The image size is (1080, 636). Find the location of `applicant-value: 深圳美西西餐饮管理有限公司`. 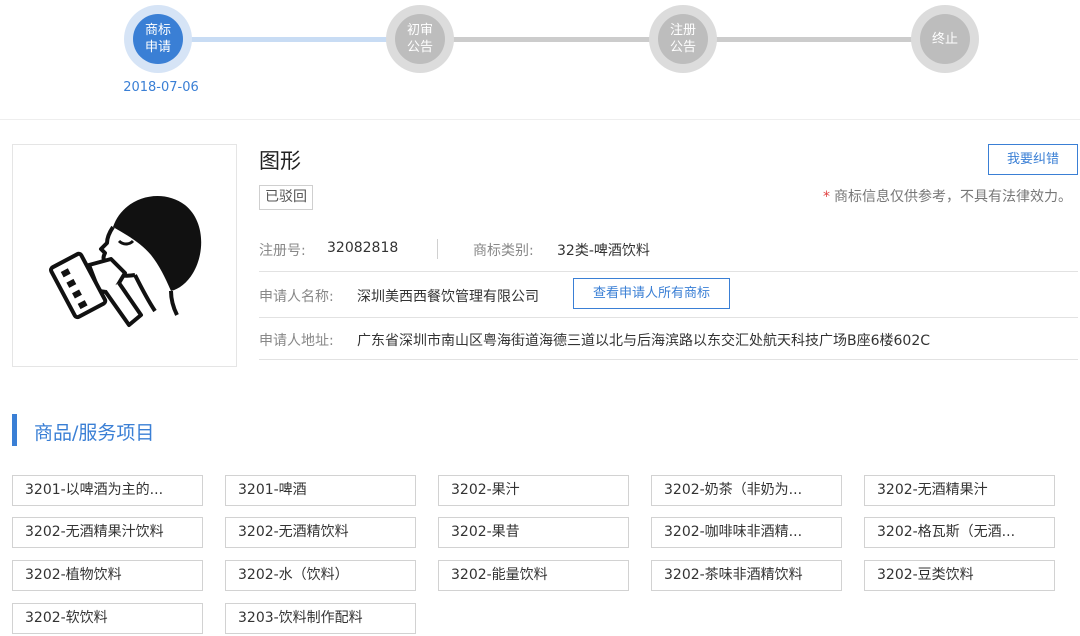

applicant-value: 深圳美西西餐饮管理有限公司 is located at coordinates (448, 296).